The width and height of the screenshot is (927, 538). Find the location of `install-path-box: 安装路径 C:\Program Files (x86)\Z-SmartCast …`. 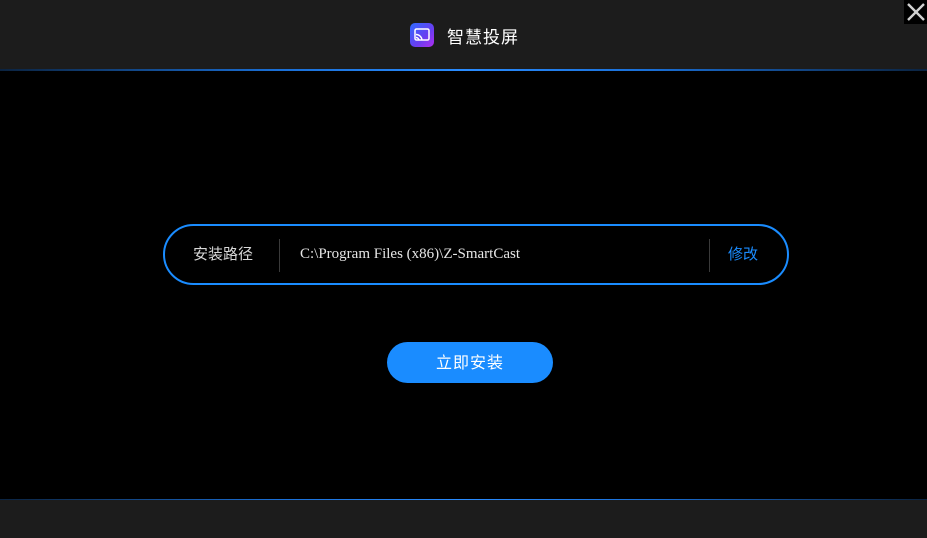

install-path-box: 安装路径 C:\Program Files (x86)\Z-SmartCast … is located at coordinates (476, 254).